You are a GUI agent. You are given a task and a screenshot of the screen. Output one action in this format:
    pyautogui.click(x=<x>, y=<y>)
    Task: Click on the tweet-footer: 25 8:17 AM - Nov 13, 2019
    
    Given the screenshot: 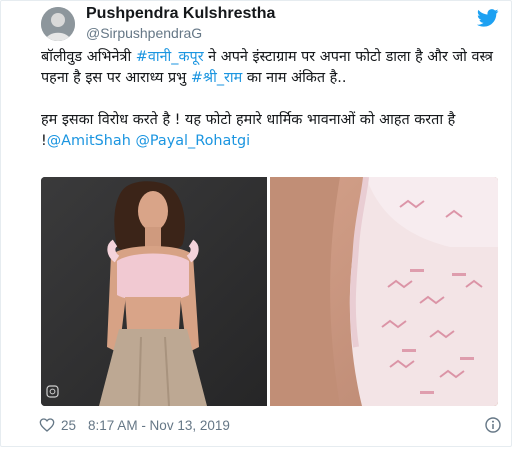 What is the action you would take?
    pyautogui.click(x=134, y=425)
    